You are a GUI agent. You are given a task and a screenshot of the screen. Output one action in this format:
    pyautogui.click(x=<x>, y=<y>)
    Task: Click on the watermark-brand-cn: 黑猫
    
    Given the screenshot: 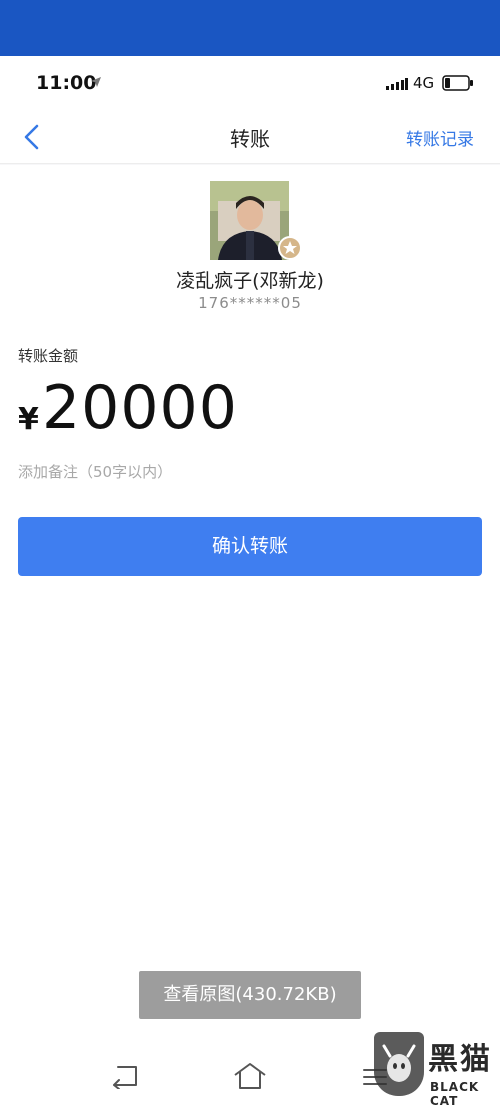 What is the action you would take?
    pyautogui.click(x=460, y=1059)
    